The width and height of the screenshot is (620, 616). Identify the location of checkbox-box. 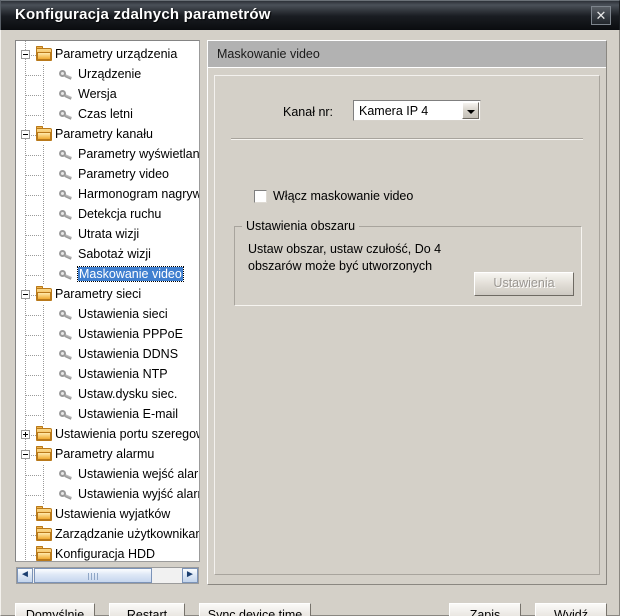
(260, 196).